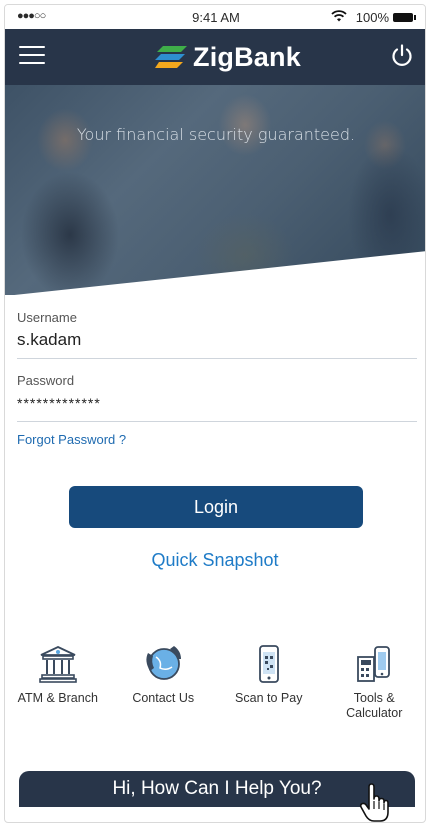 The width and height of the screenshot is (430, 827). I want to click on wifi-icon, so click(339, 16).